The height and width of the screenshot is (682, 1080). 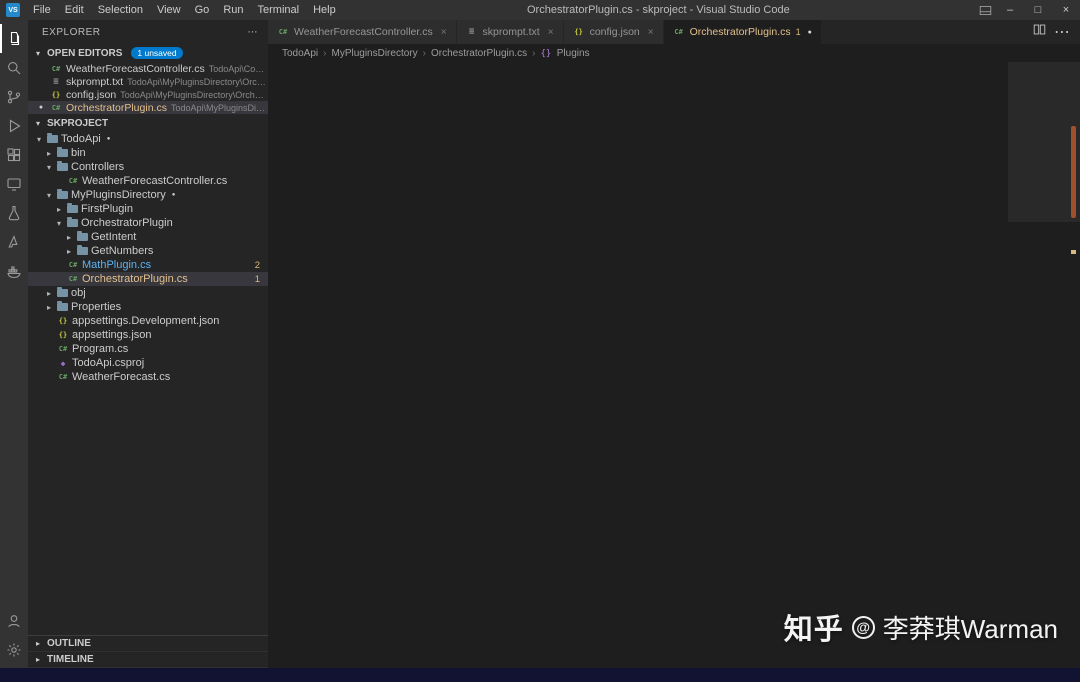 I want to click on chevron-right-icon: ▸, so click(x=68, y=237).